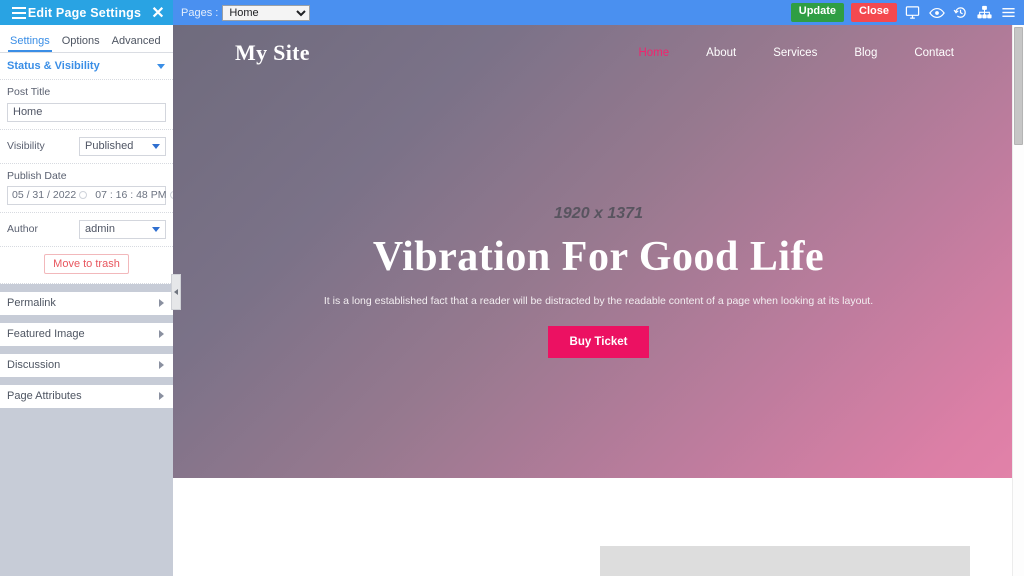  I want to click on toolbar-right-section: Pages : Home Update Close, so click(598, 12).